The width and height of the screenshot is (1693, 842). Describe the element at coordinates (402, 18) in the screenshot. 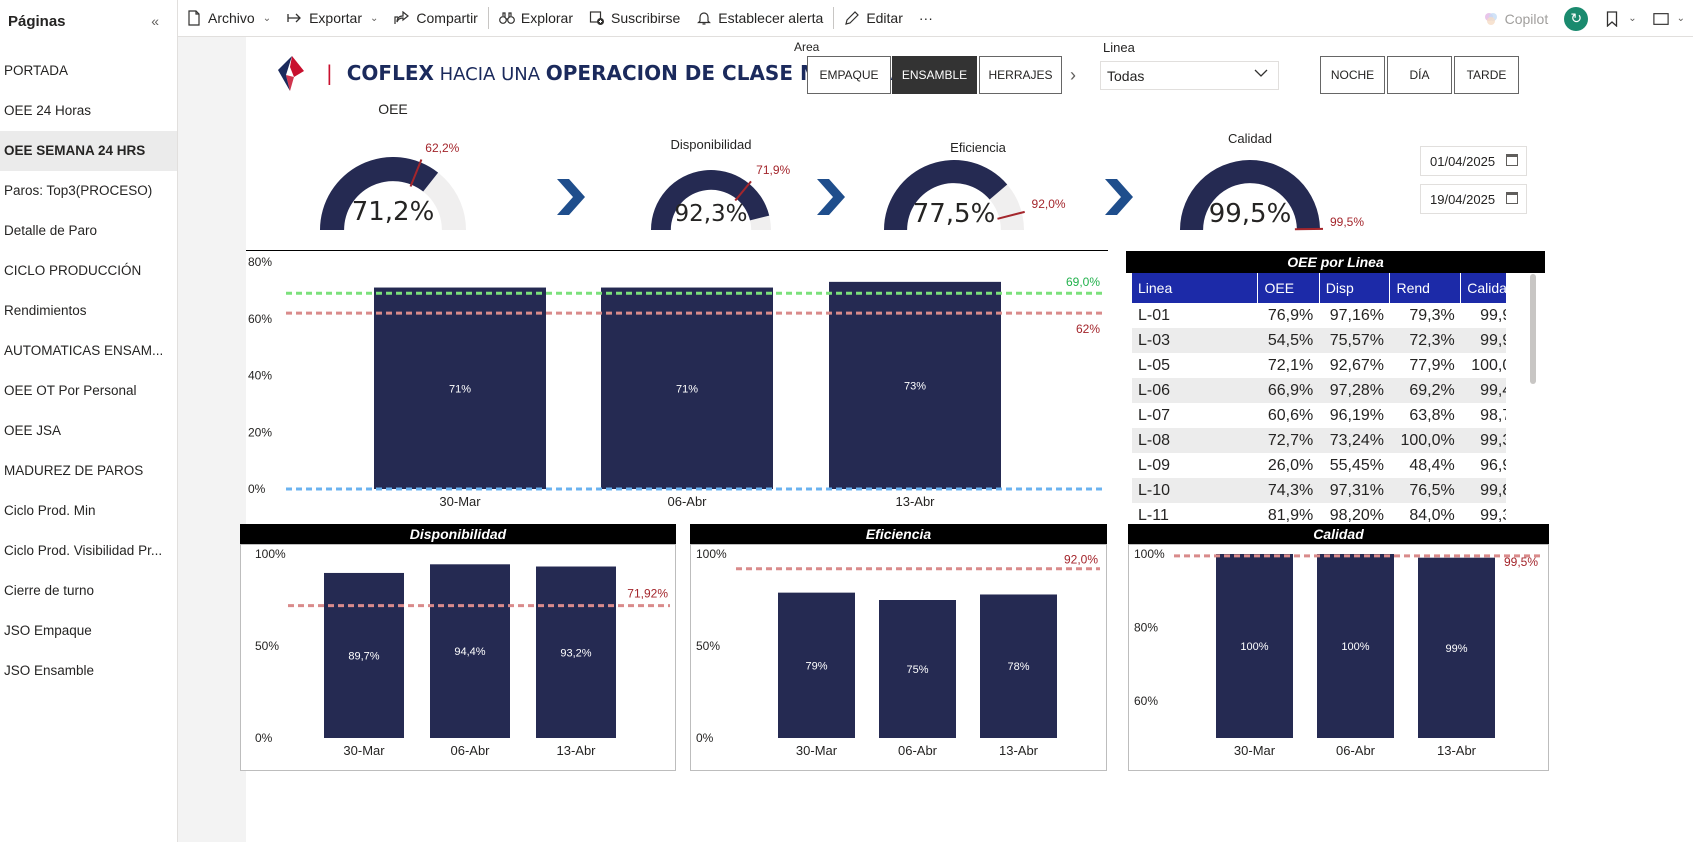

I see `share-icon` at that location.